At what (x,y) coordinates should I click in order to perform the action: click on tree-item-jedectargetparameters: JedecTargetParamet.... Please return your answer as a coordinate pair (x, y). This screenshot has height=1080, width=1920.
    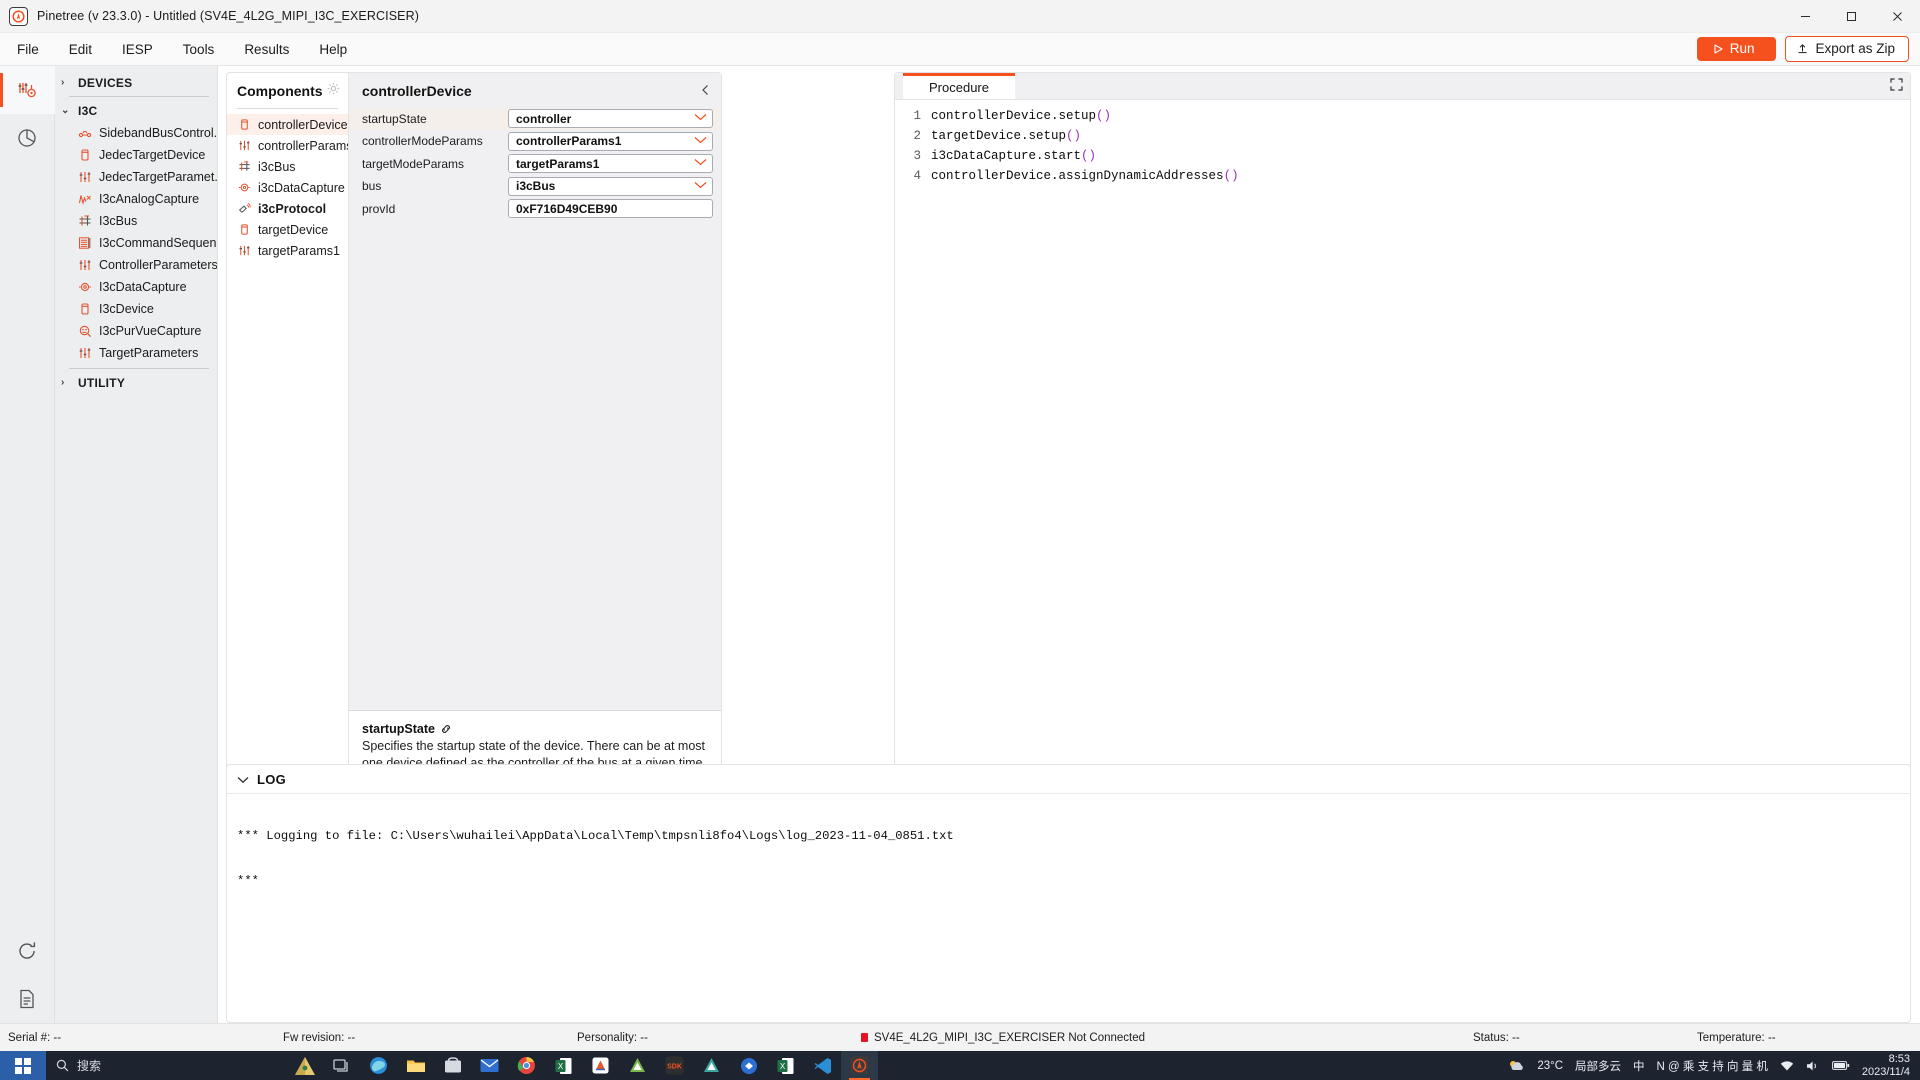
    Looking at the image, I should click on (136, 177).